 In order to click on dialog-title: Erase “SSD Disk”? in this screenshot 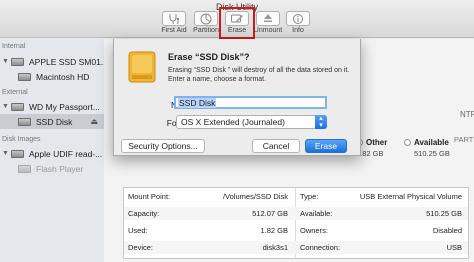, I will do `click(209, 57)`.